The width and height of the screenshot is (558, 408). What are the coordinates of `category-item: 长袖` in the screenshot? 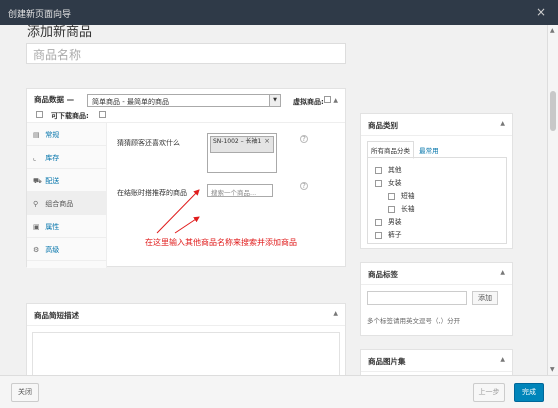 It's located at (401, 208).